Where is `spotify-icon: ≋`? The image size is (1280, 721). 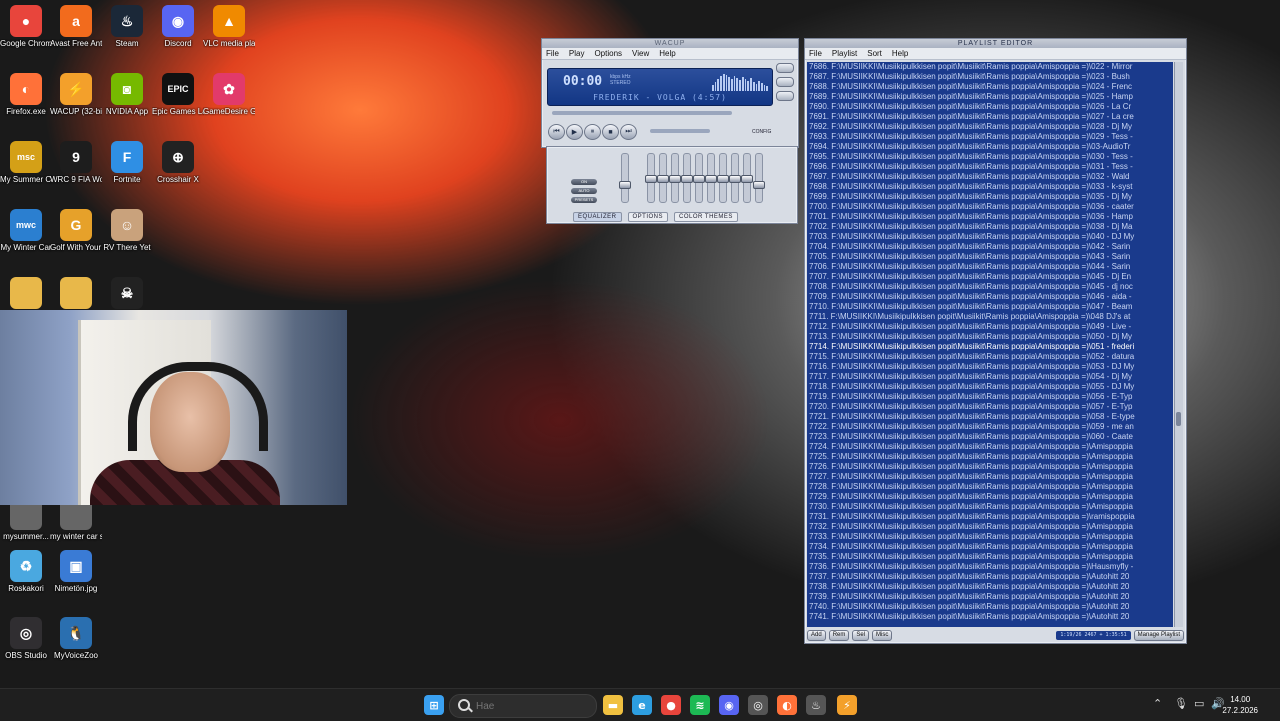
spotify-icon: ≋ is located at coordinates (700, 705).